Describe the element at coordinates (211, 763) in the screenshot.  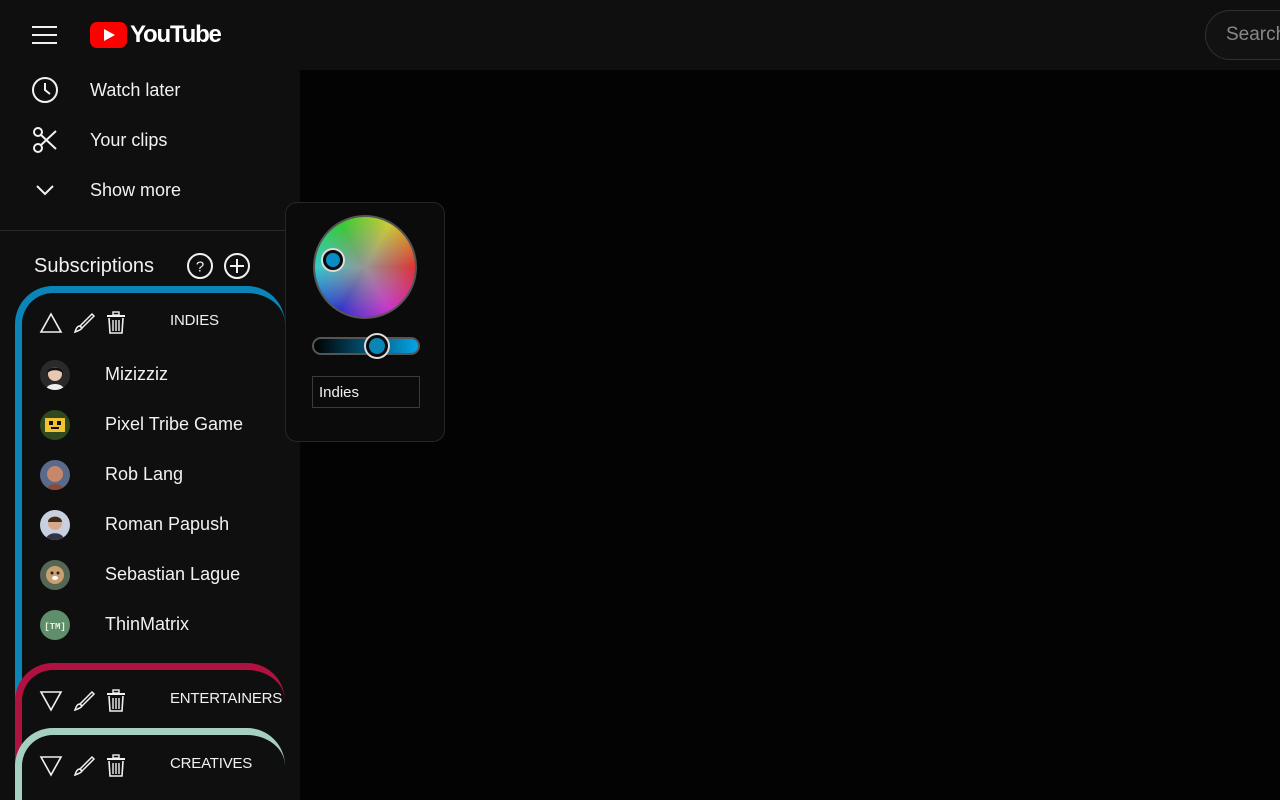
I see `group-name: CREATIVES` at that location.